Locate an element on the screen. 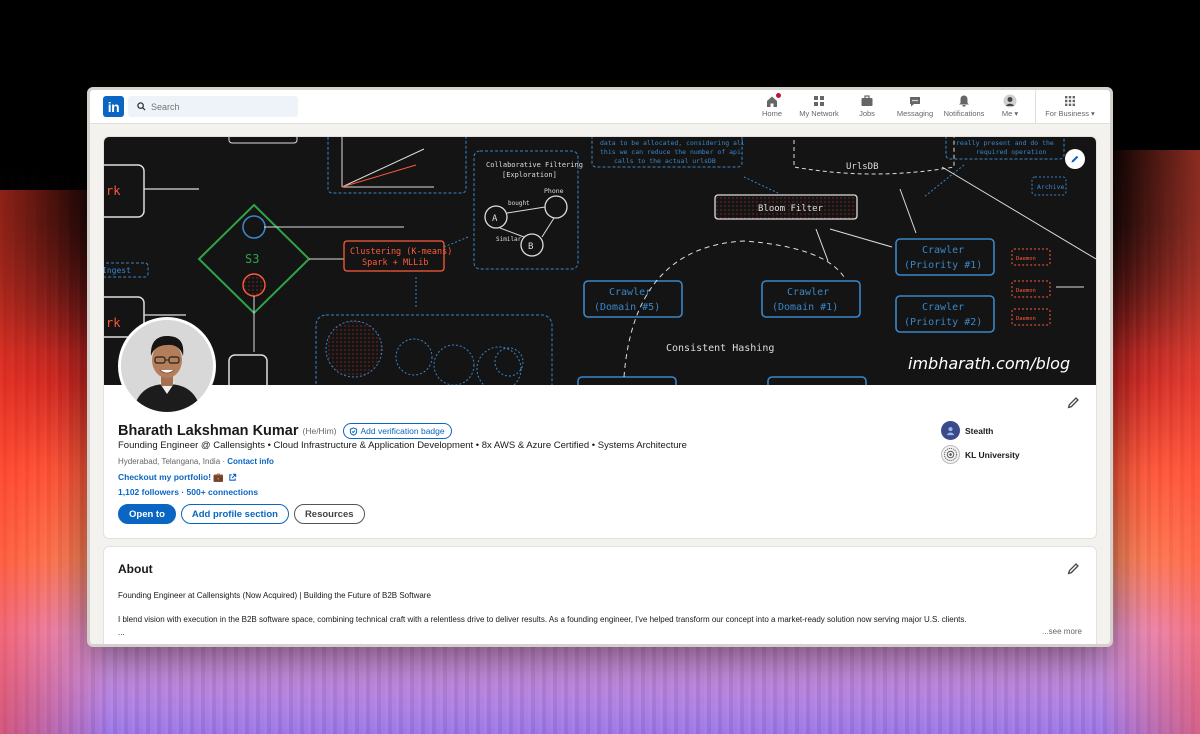 This screenshot has width=1200, height=734. about-title: About is located at coordinates (135, 569).